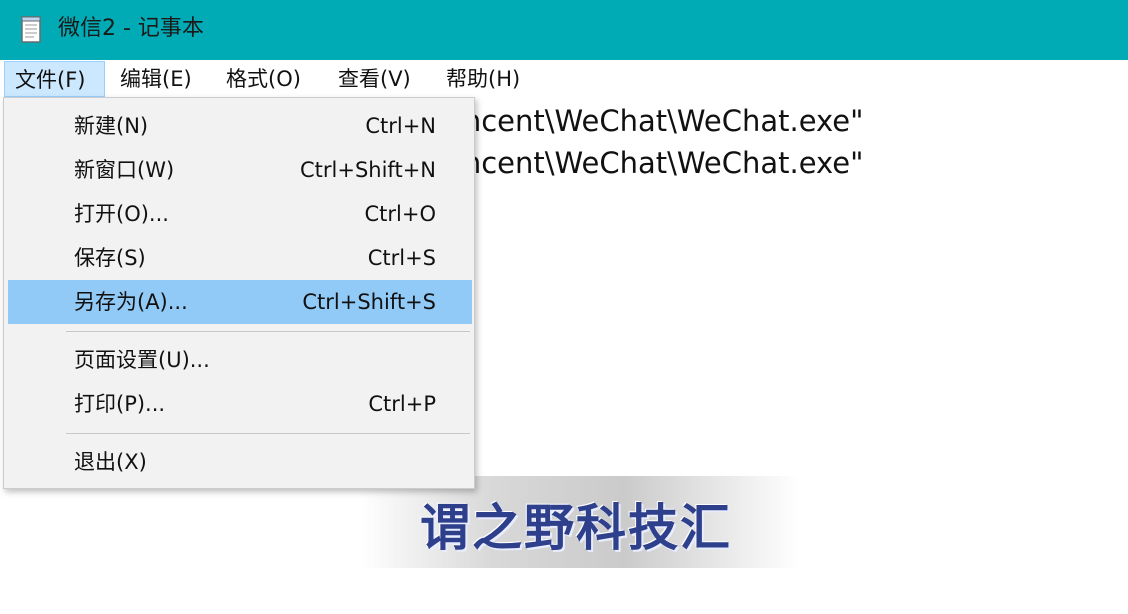 The height and width of the screenshot is (614, 1128). Describe the element at coordinates (368, 170) in the screenshot. I see `menu-item-shortcut: Ctrl+Shift+N` at that location.